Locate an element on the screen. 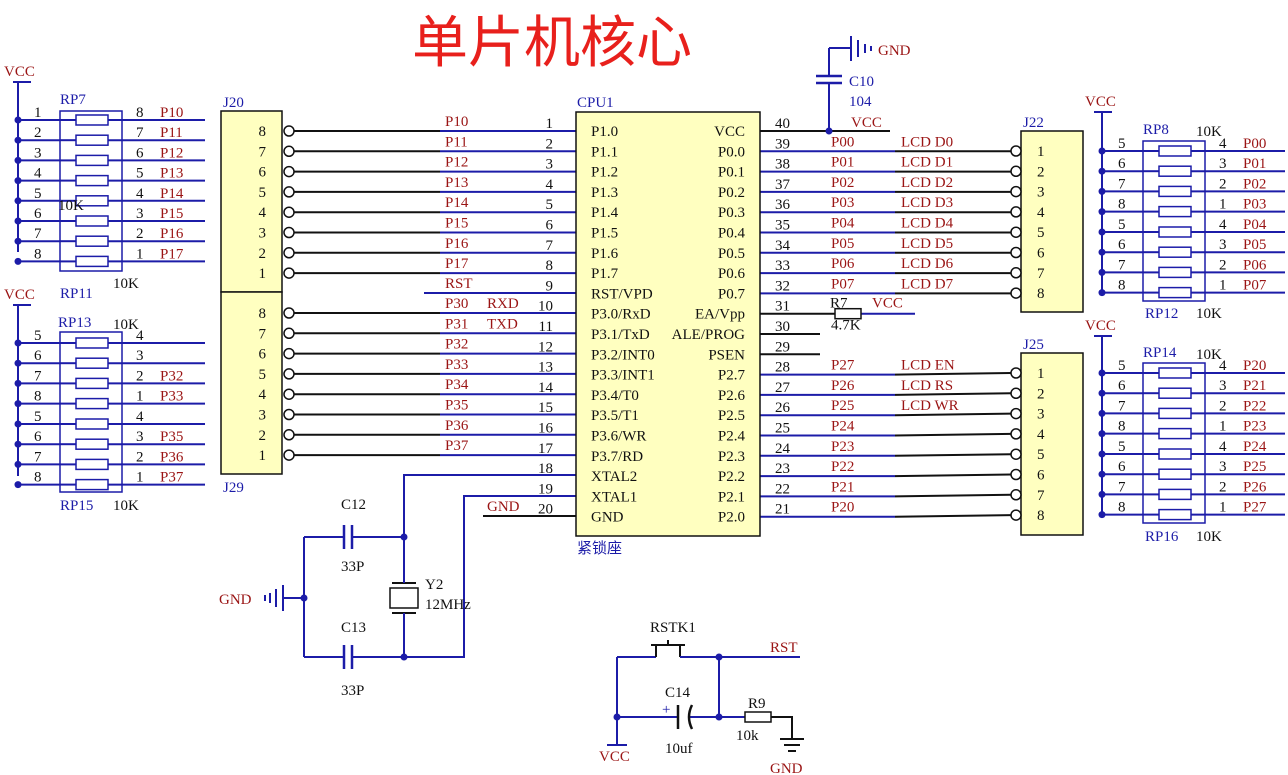 The width and height of the screenshot is (1288, 775). rp12-resistor is located at coordinates (1175, 292).